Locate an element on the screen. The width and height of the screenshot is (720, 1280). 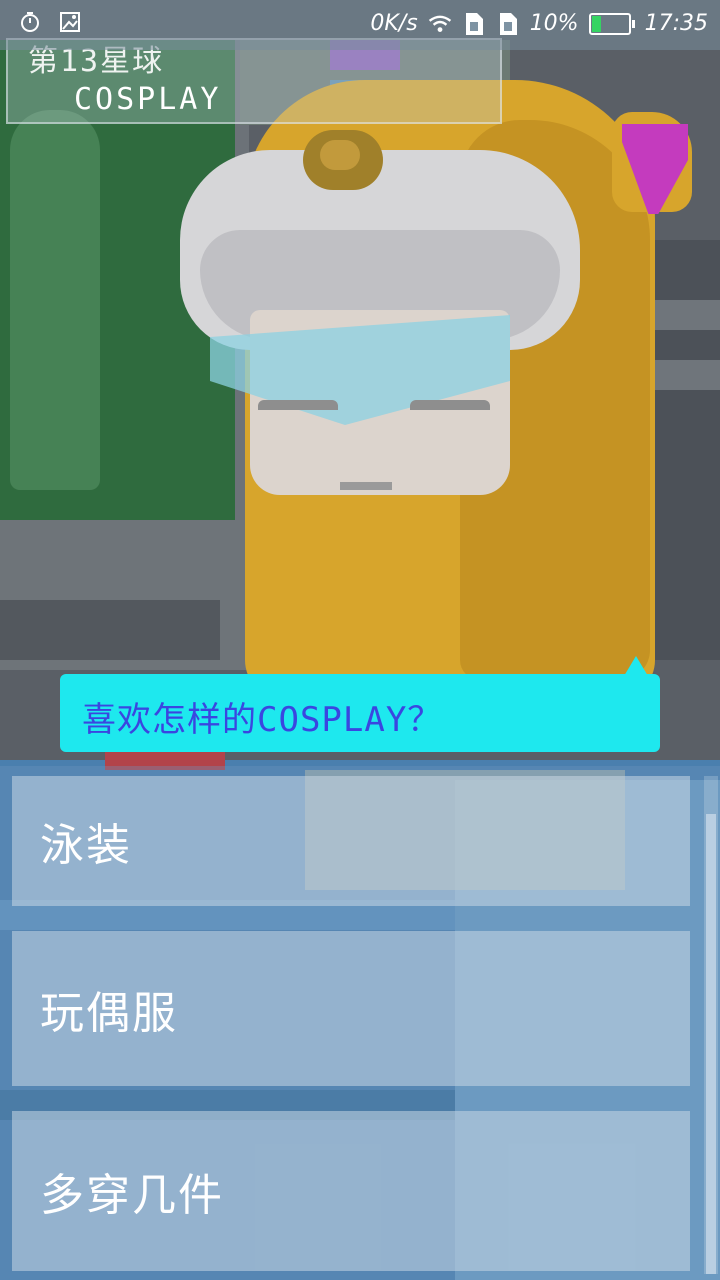
battery-percent: 10% is located at coordinates (554, 23).